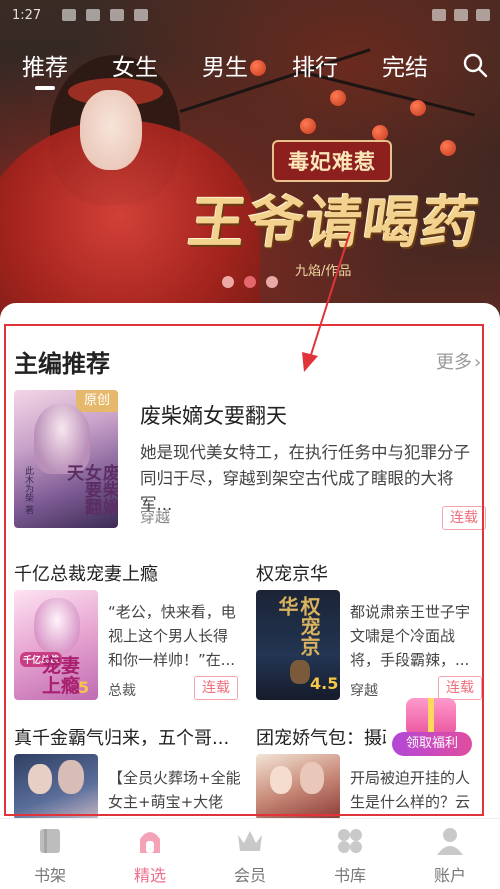 This screenshot has width=500, height=889. Describe the element at coordinates (50, 854) in the screenshot. I see `nav-bookshelf: 书架` at that location.